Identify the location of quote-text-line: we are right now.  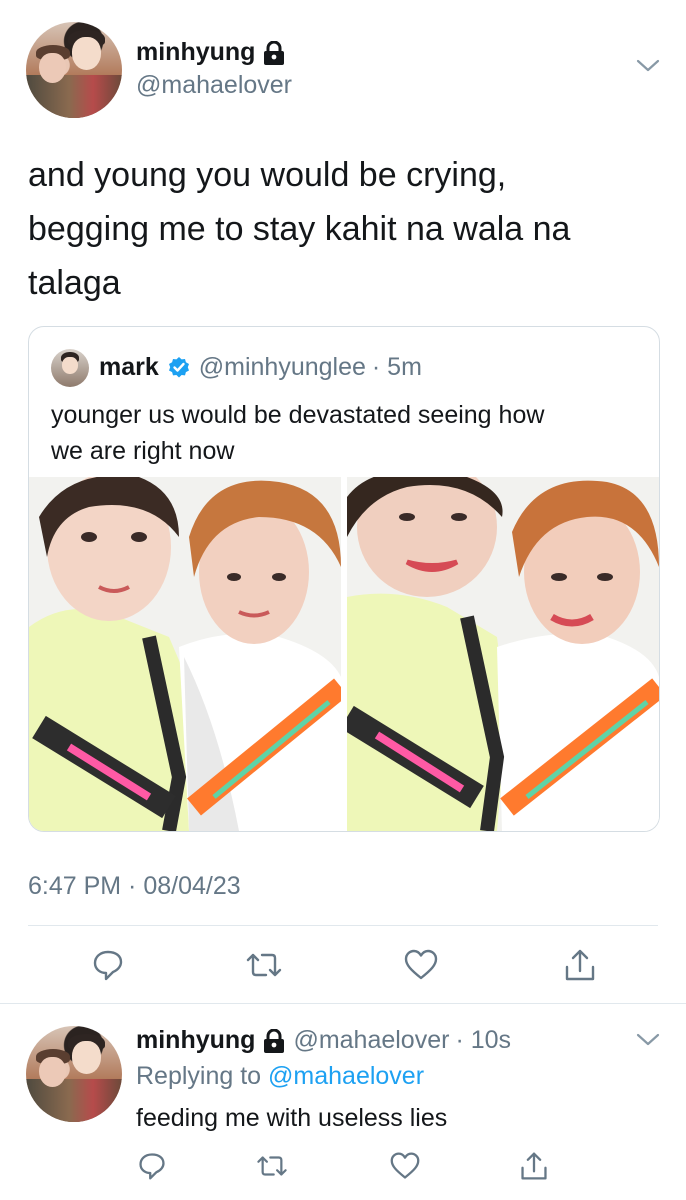
(143, 451).